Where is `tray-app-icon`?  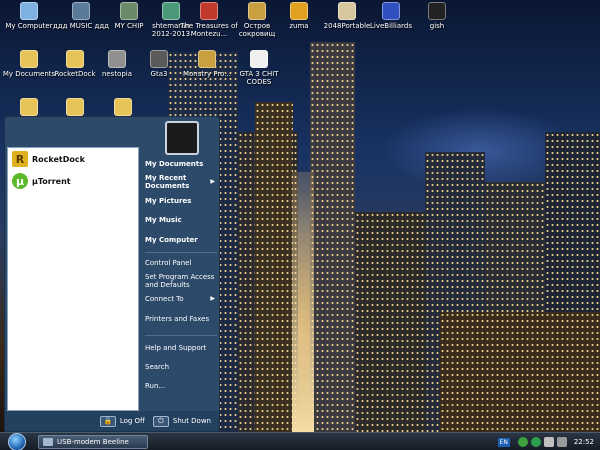
tray-app-icon is located at coordinates (548, 442).